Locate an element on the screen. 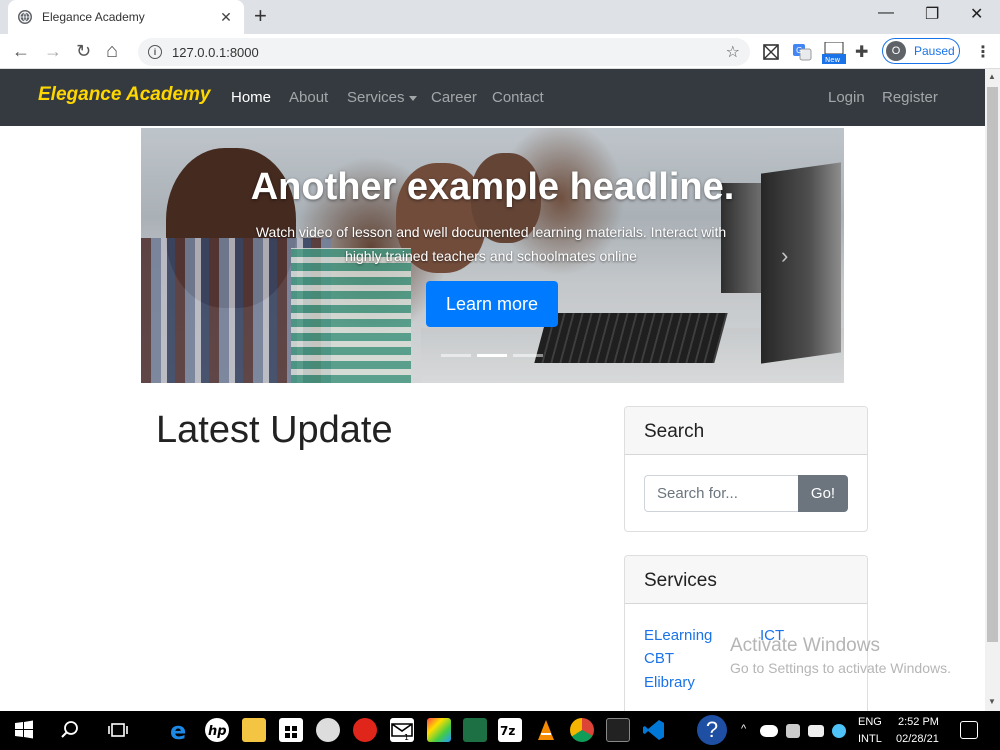  browser-tab: Elegance Academy ✕ is located at coordinates (126, 17).